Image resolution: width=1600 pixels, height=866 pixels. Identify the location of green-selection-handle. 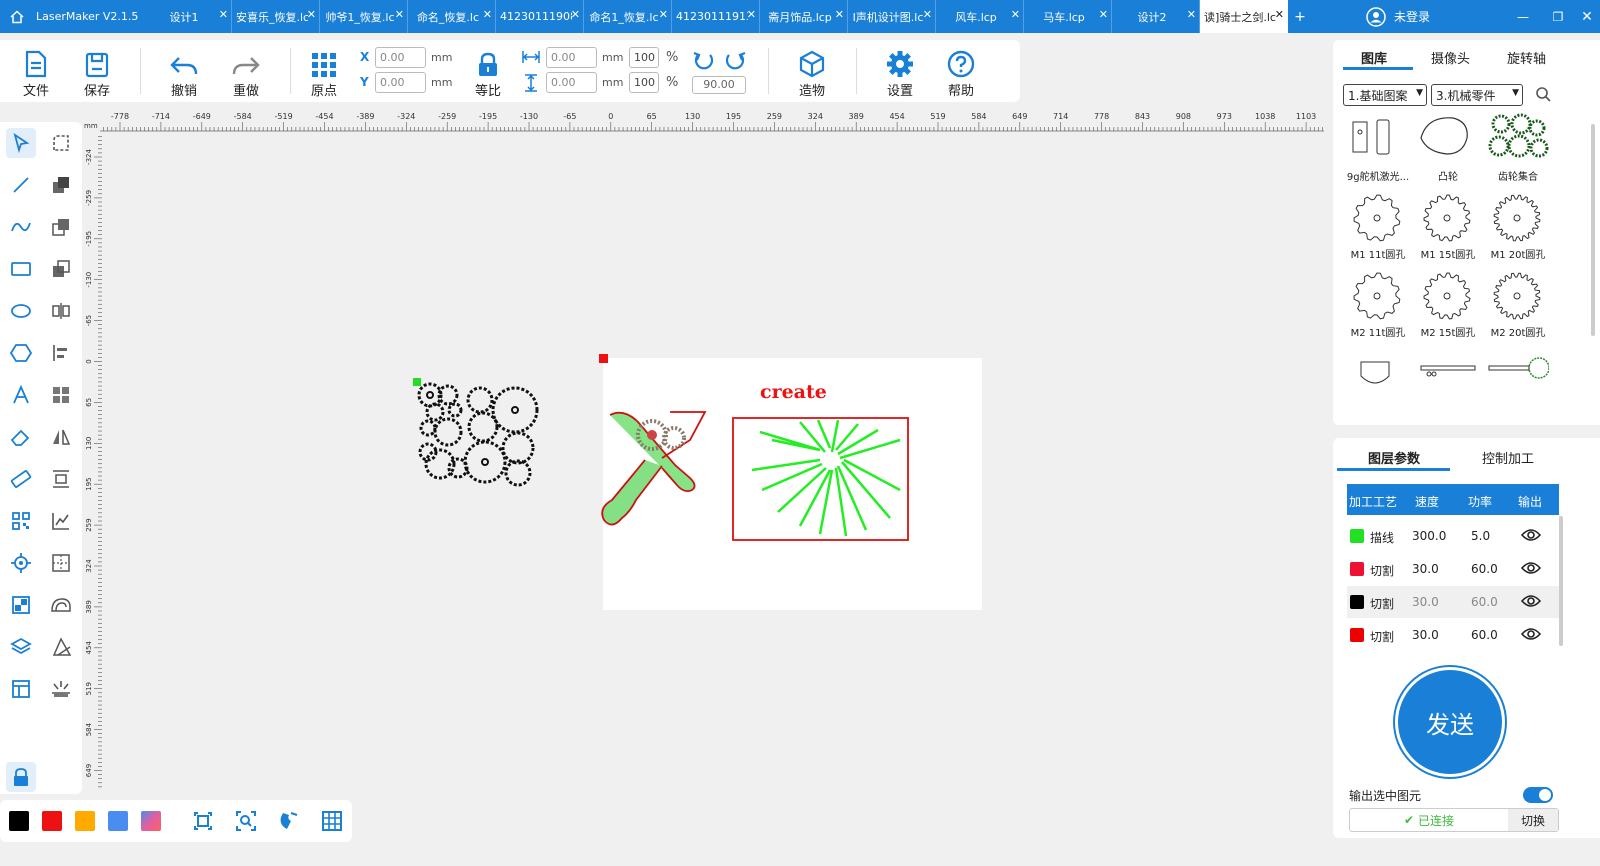
(417, 382).